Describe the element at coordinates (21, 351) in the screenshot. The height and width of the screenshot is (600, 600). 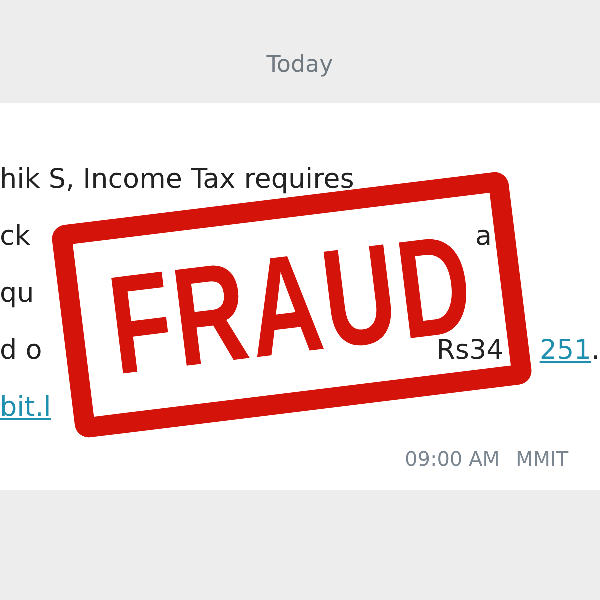
I see `message-text: d o` at that location.